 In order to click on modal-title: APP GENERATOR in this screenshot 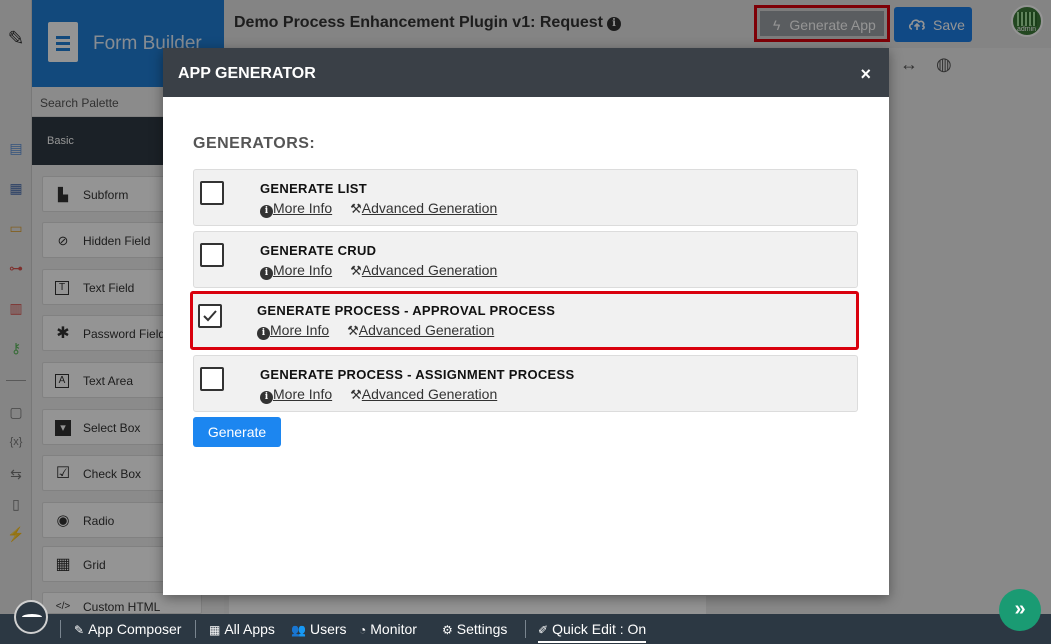, I will do `click(247, 73)`.